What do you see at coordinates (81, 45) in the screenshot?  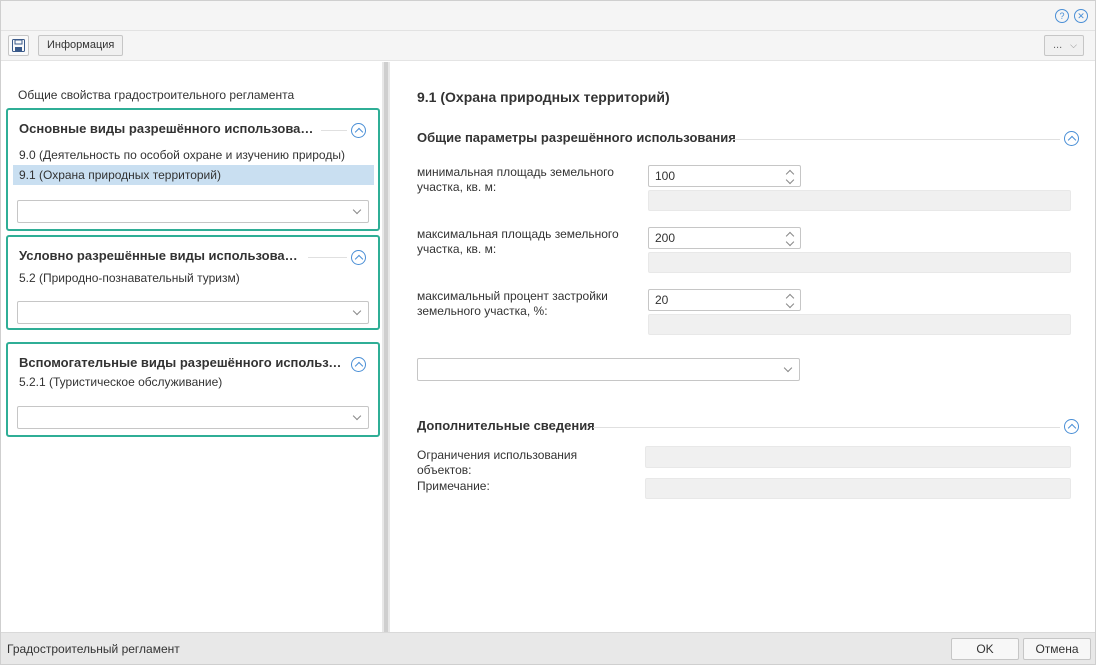 I see `info-button: Информация` at bounding box center [81, 45].